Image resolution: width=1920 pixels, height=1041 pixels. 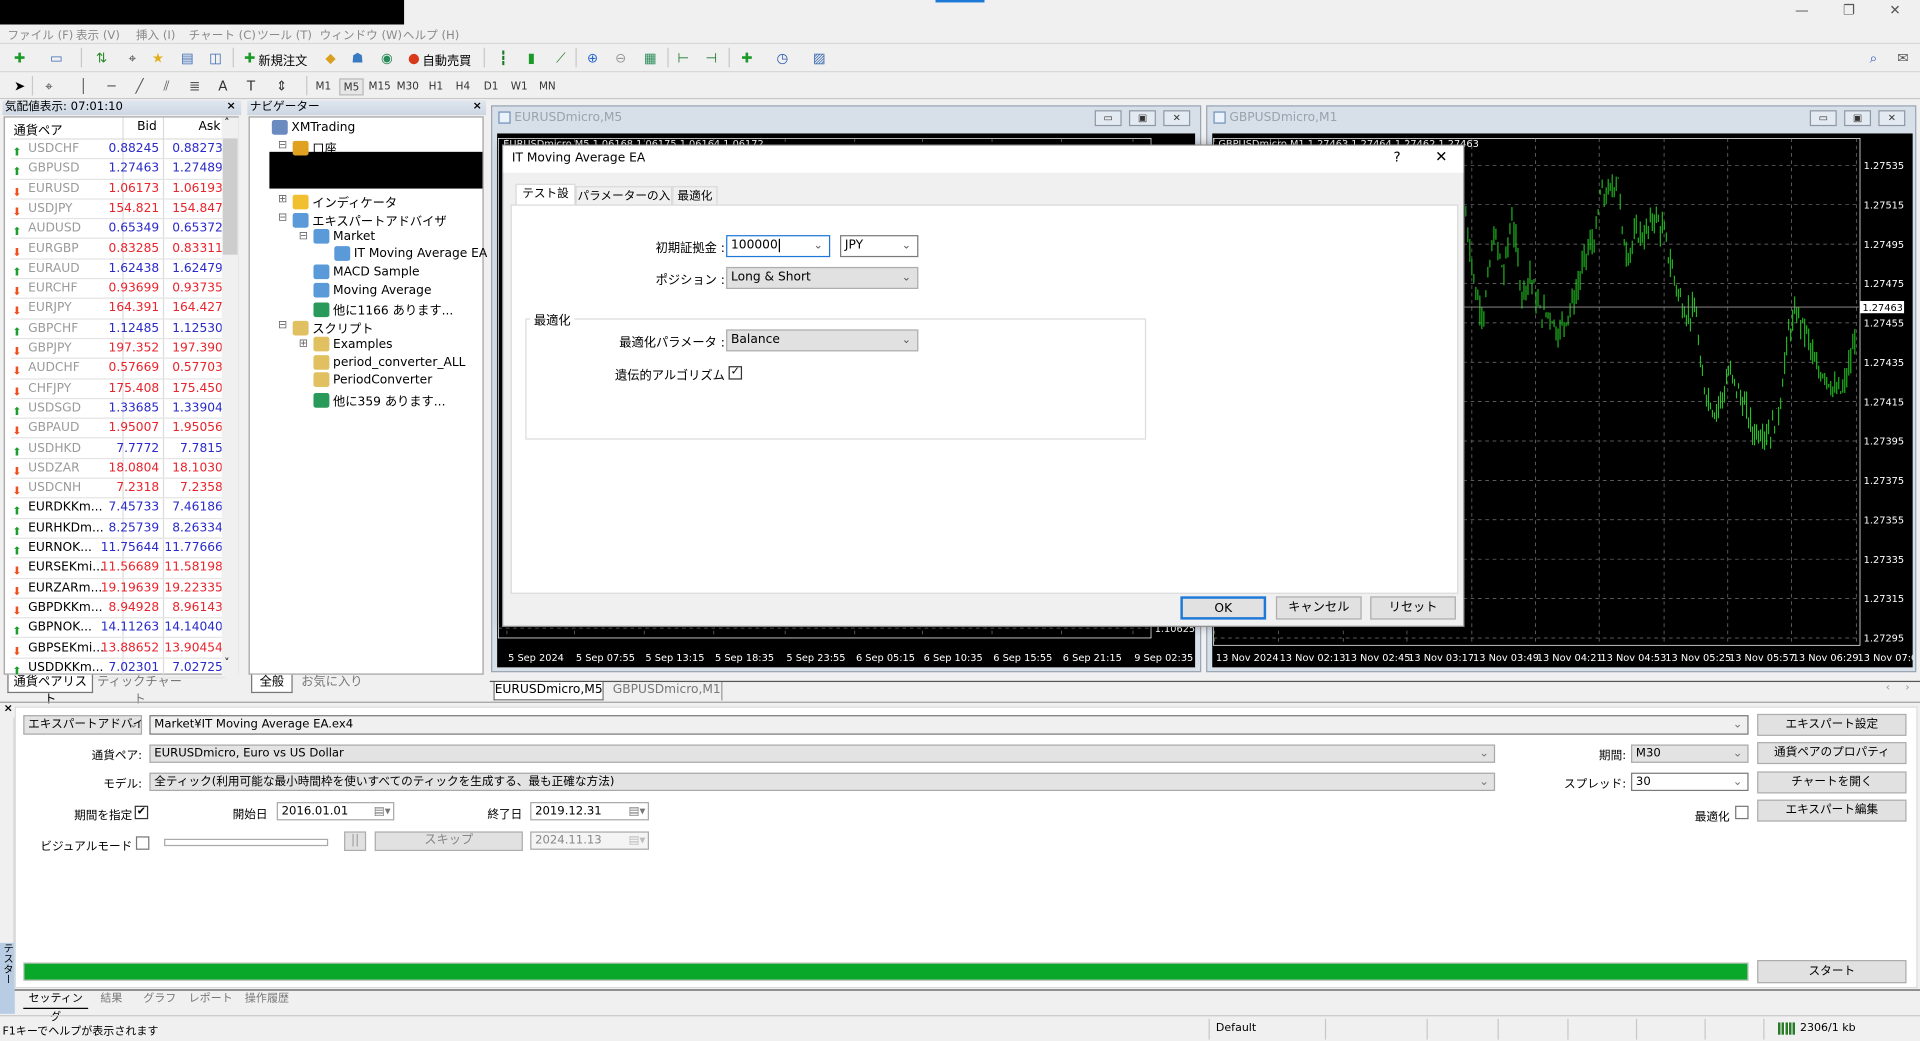 What do you see at coordinates (118, 529) in the screenshot?
I see `market-watch-row: ⬆ EURHKDm... 8.25739 8.26334` at bounding box center [118, 529].